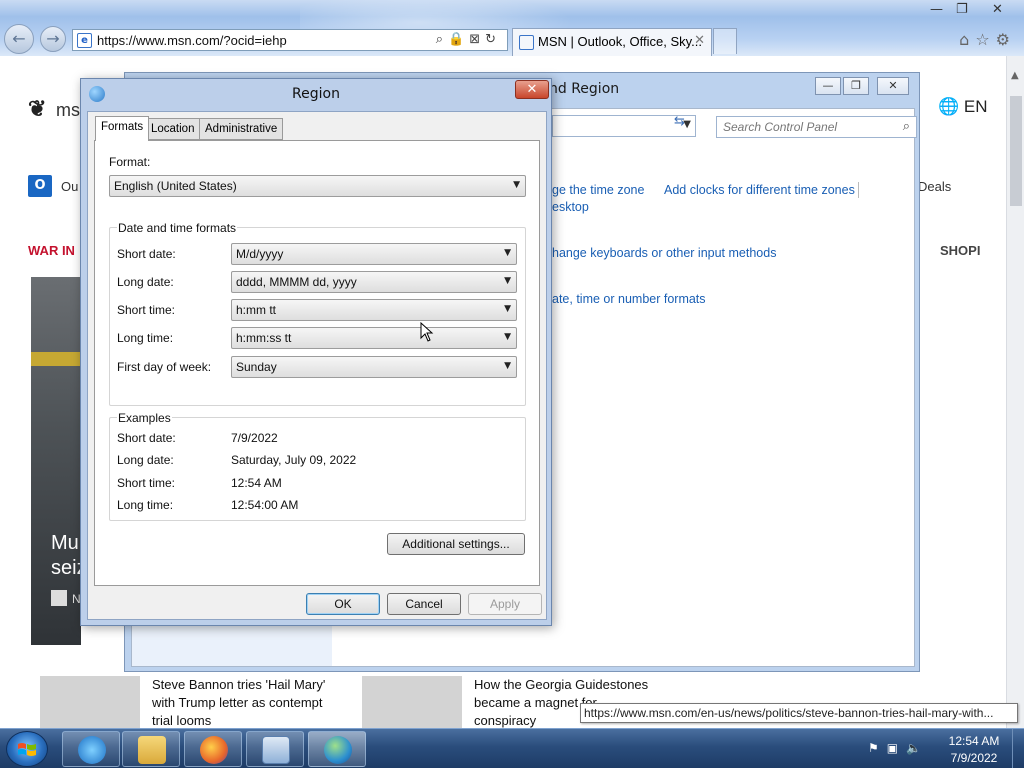  Describe the element at coordinates (265, 505) in the screenshot. I see `example-long-time-value: 12:54:00 AM` at that location.